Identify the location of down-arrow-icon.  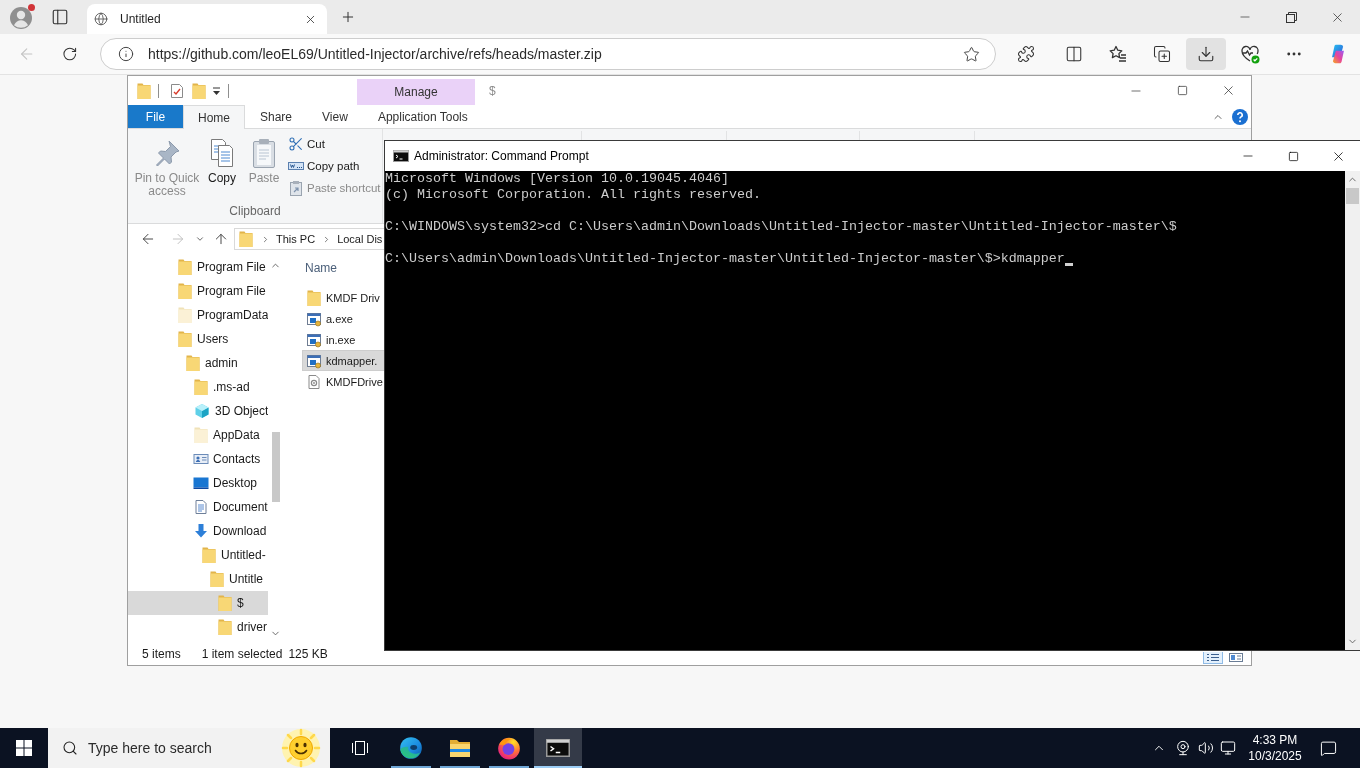
(201, 531).